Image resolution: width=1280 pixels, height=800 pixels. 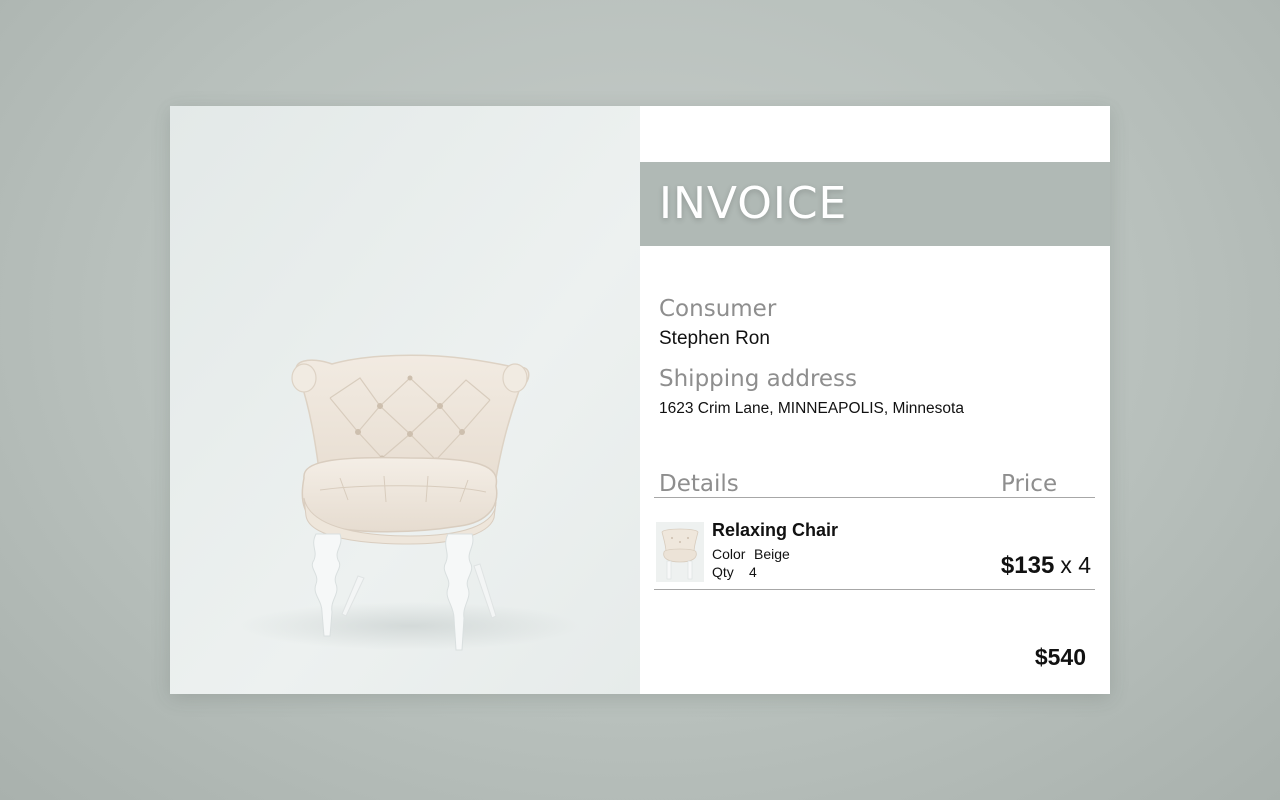 What do you see at coordinates (1060, 657) in the screenshot?
I see `invoice-total: $540` at bounding box center [1060, 657].